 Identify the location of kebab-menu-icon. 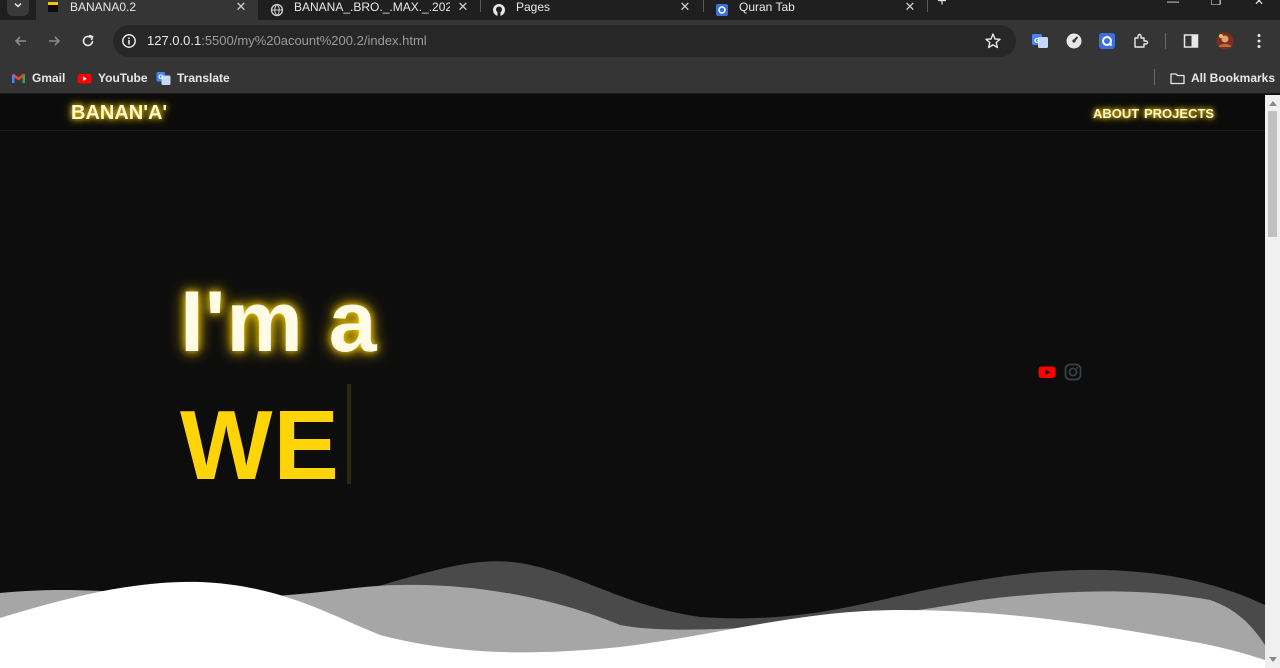
(1259, 41).